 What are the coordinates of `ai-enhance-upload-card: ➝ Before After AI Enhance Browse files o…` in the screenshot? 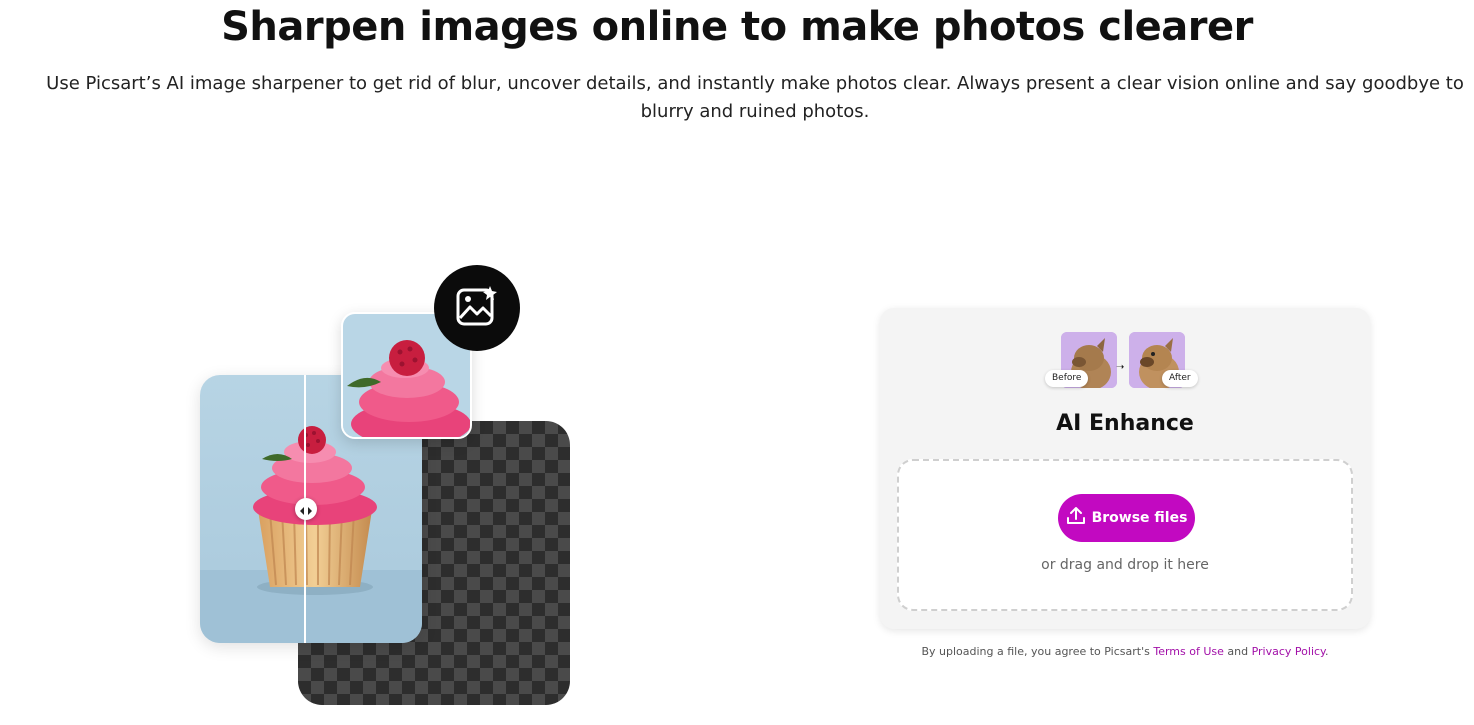 It's located at (1125, 468).